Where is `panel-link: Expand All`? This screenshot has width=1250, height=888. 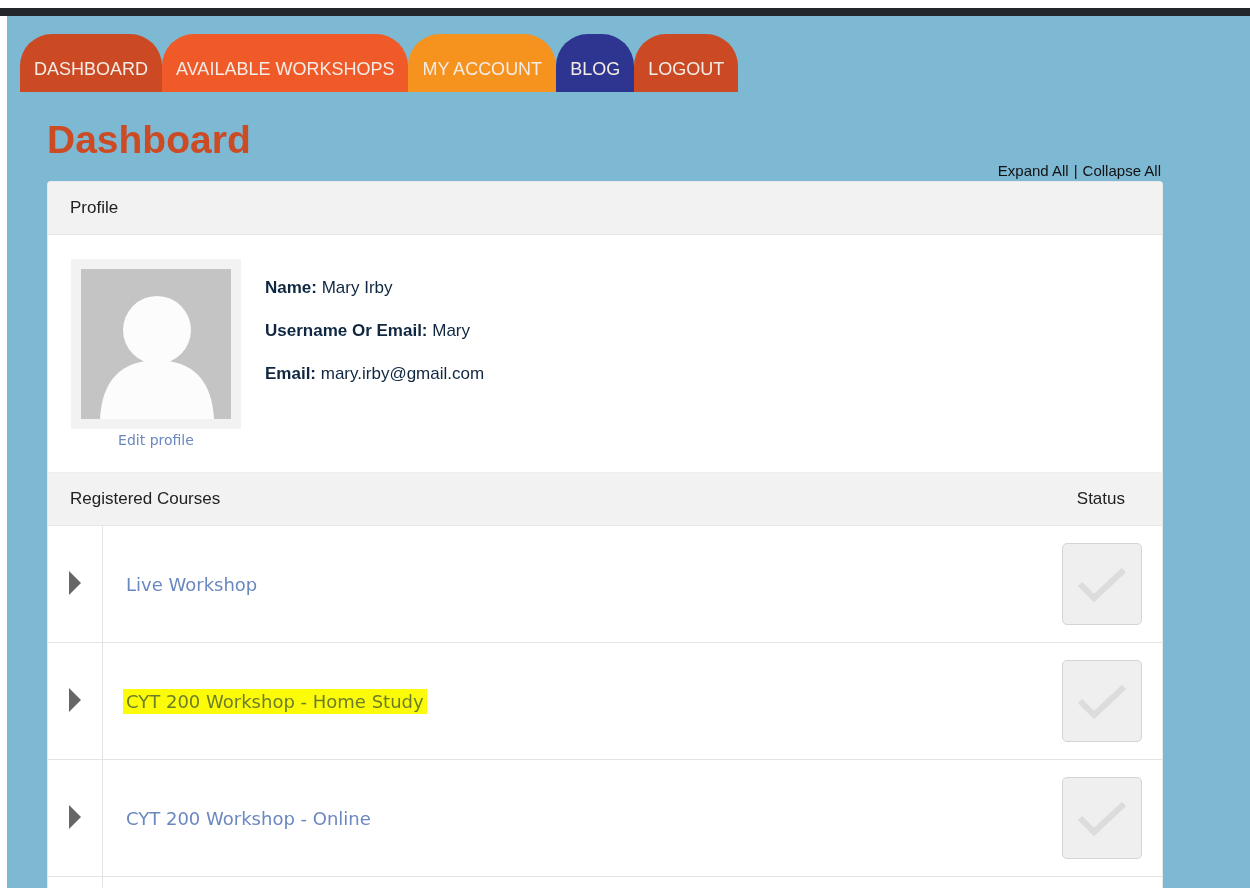
panel-link: Expand All is located at coordinates (1033, 170).